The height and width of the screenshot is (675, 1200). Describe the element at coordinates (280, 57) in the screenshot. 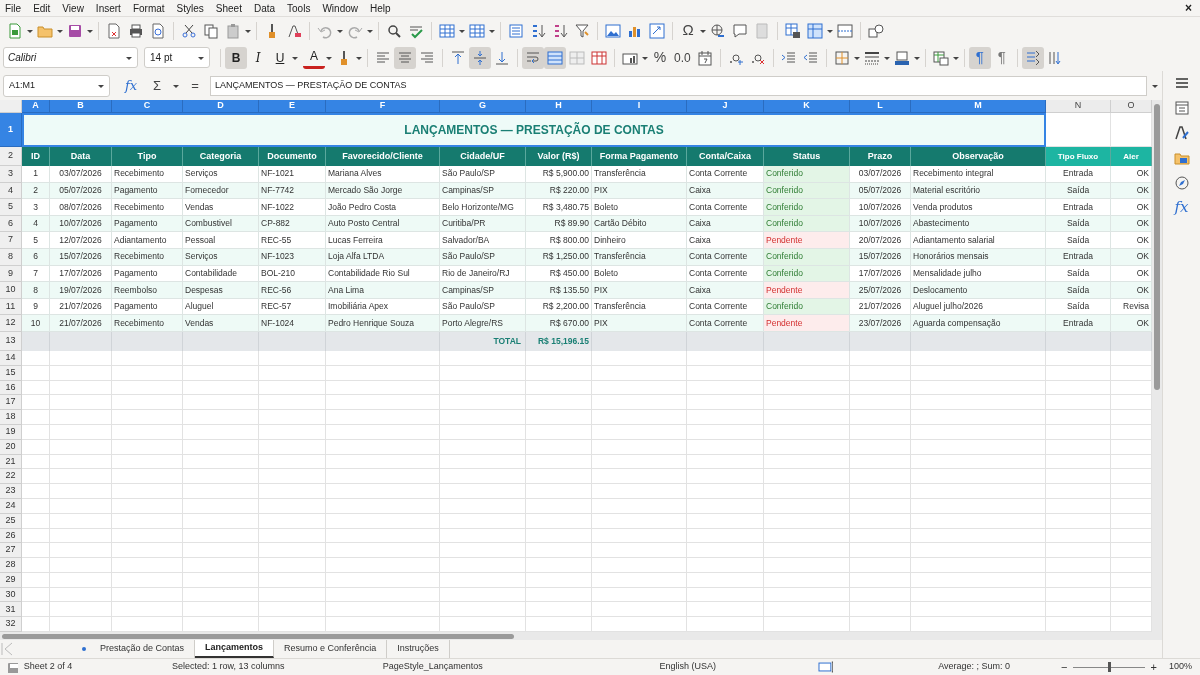

I see `underline-button: U` at that location.